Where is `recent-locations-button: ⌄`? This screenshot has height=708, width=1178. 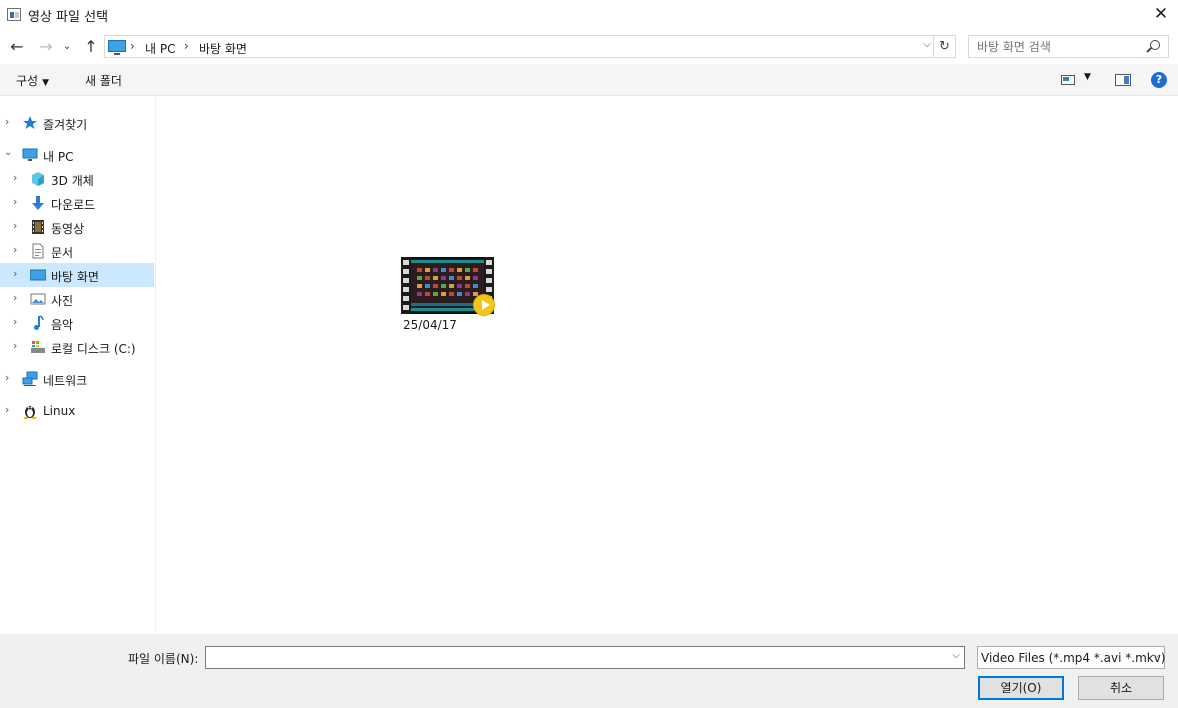 recent-locations-button: ⌄ is located at coordinates (67, 47).